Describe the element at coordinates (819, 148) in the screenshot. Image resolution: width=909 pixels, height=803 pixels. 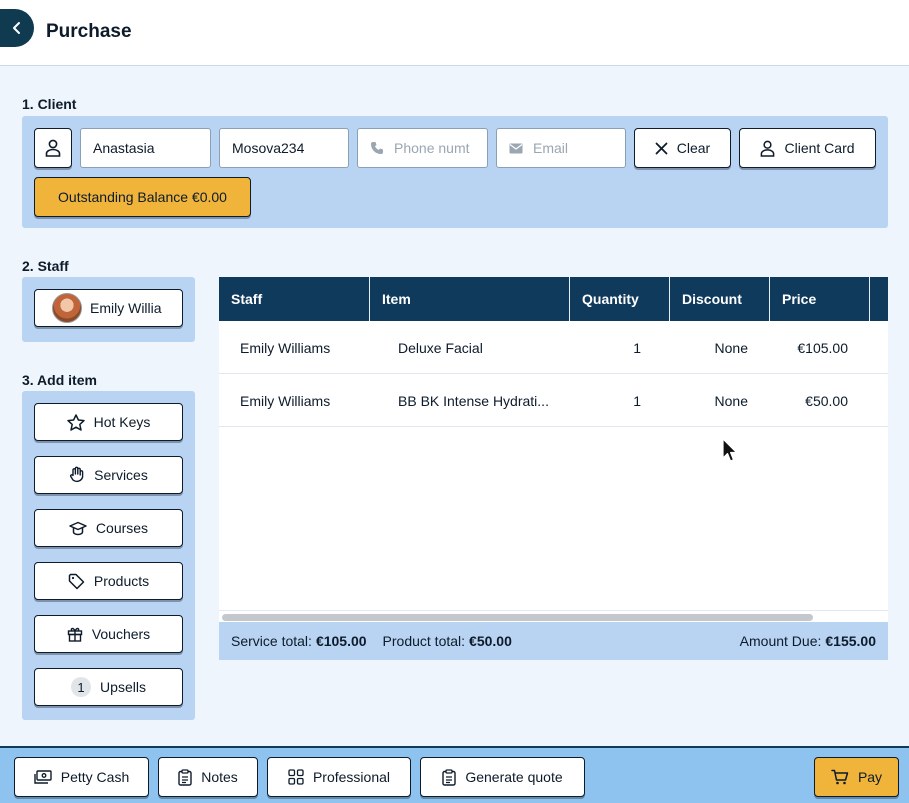
I see `client-card-label: Client Card` at that location.